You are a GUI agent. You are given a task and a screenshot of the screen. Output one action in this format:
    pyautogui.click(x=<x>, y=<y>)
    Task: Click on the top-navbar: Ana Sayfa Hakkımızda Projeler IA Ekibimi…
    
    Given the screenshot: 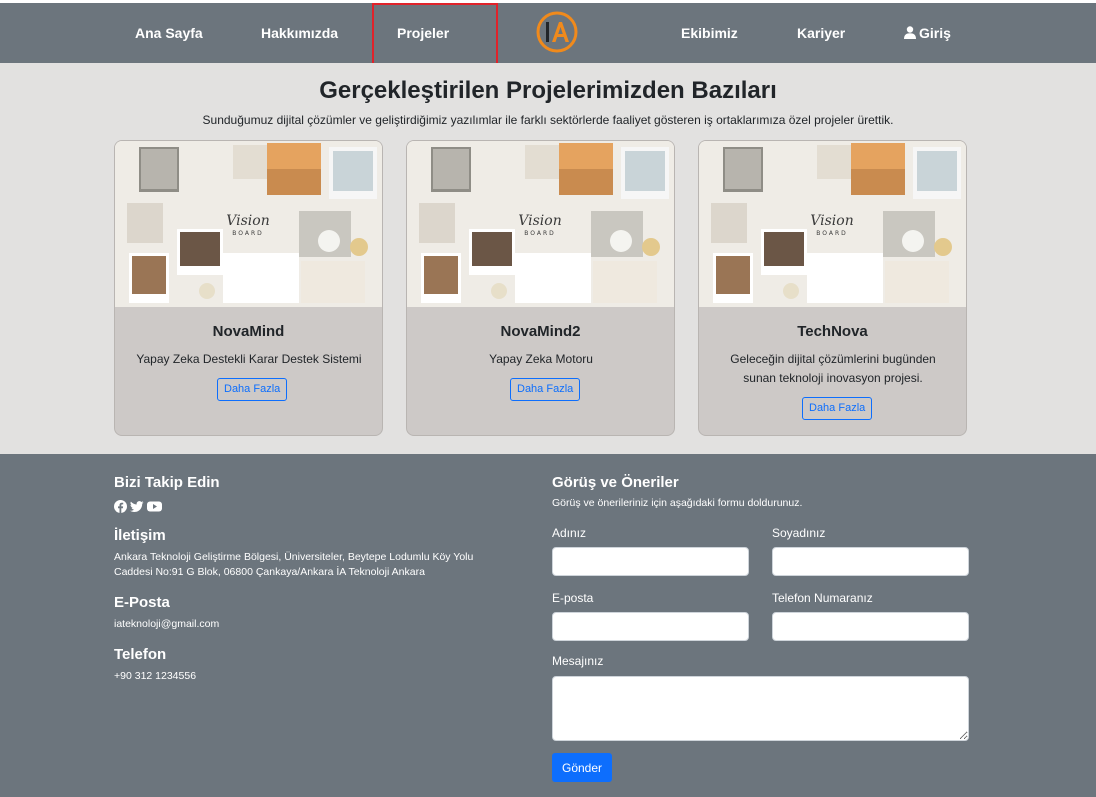 What is the action you would take?
    pyautogui.click(x=548, y=36)
    